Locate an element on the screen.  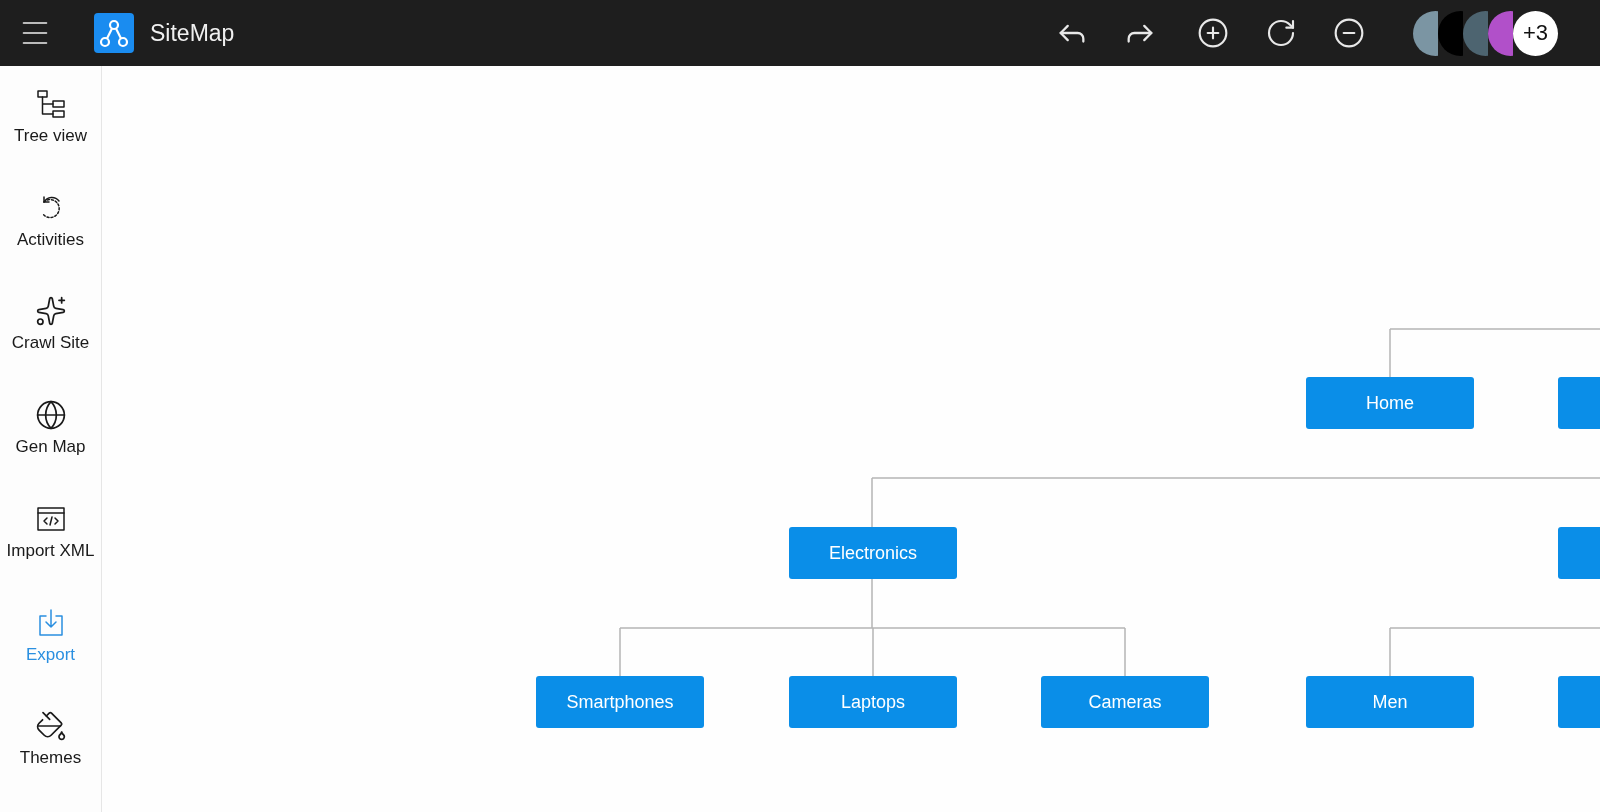
sidebar-item: Gen Map is located at coordinates (50, 449).